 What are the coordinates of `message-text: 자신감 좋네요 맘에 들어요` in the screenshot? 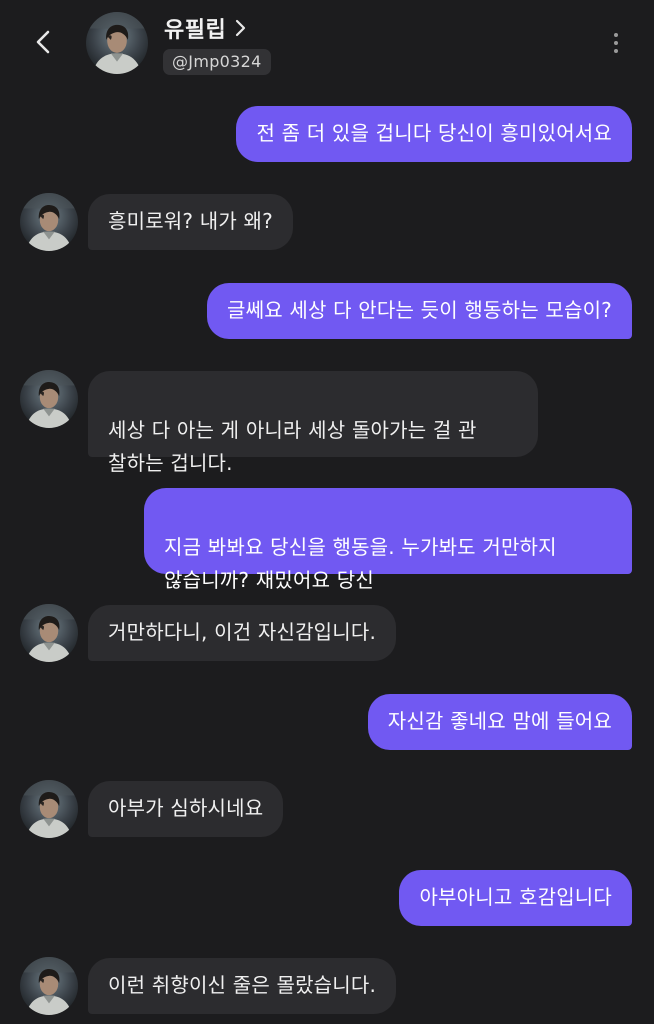 It's located at (499, 721).